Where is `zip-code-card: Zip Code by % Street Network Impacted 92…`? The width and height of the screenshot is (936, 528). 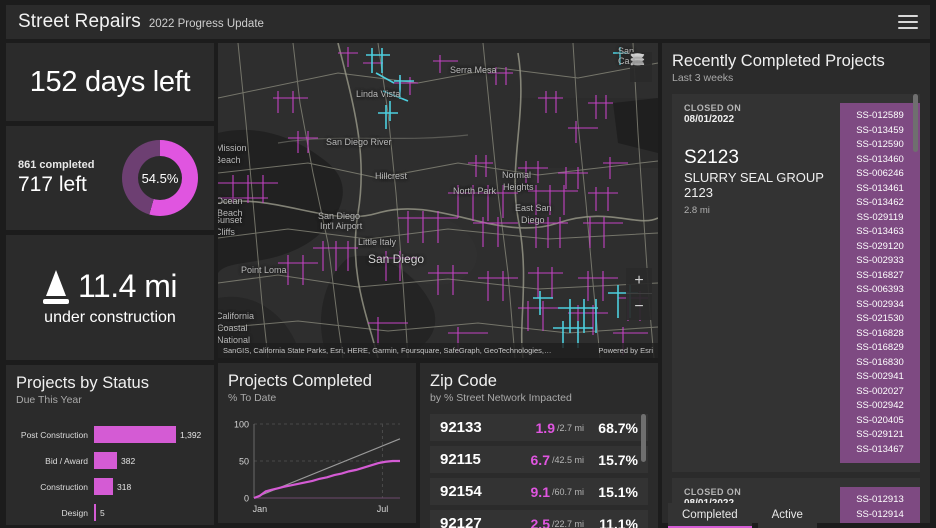 zip-code-card: Zip Code by % Street Network Impacted 92… is located at coordinates (539, 445).